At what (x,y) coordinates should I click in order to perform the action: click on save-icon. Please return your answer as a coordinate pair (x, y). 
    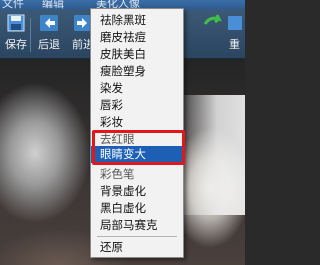
    Looking at the image, I should click on (16, 23).